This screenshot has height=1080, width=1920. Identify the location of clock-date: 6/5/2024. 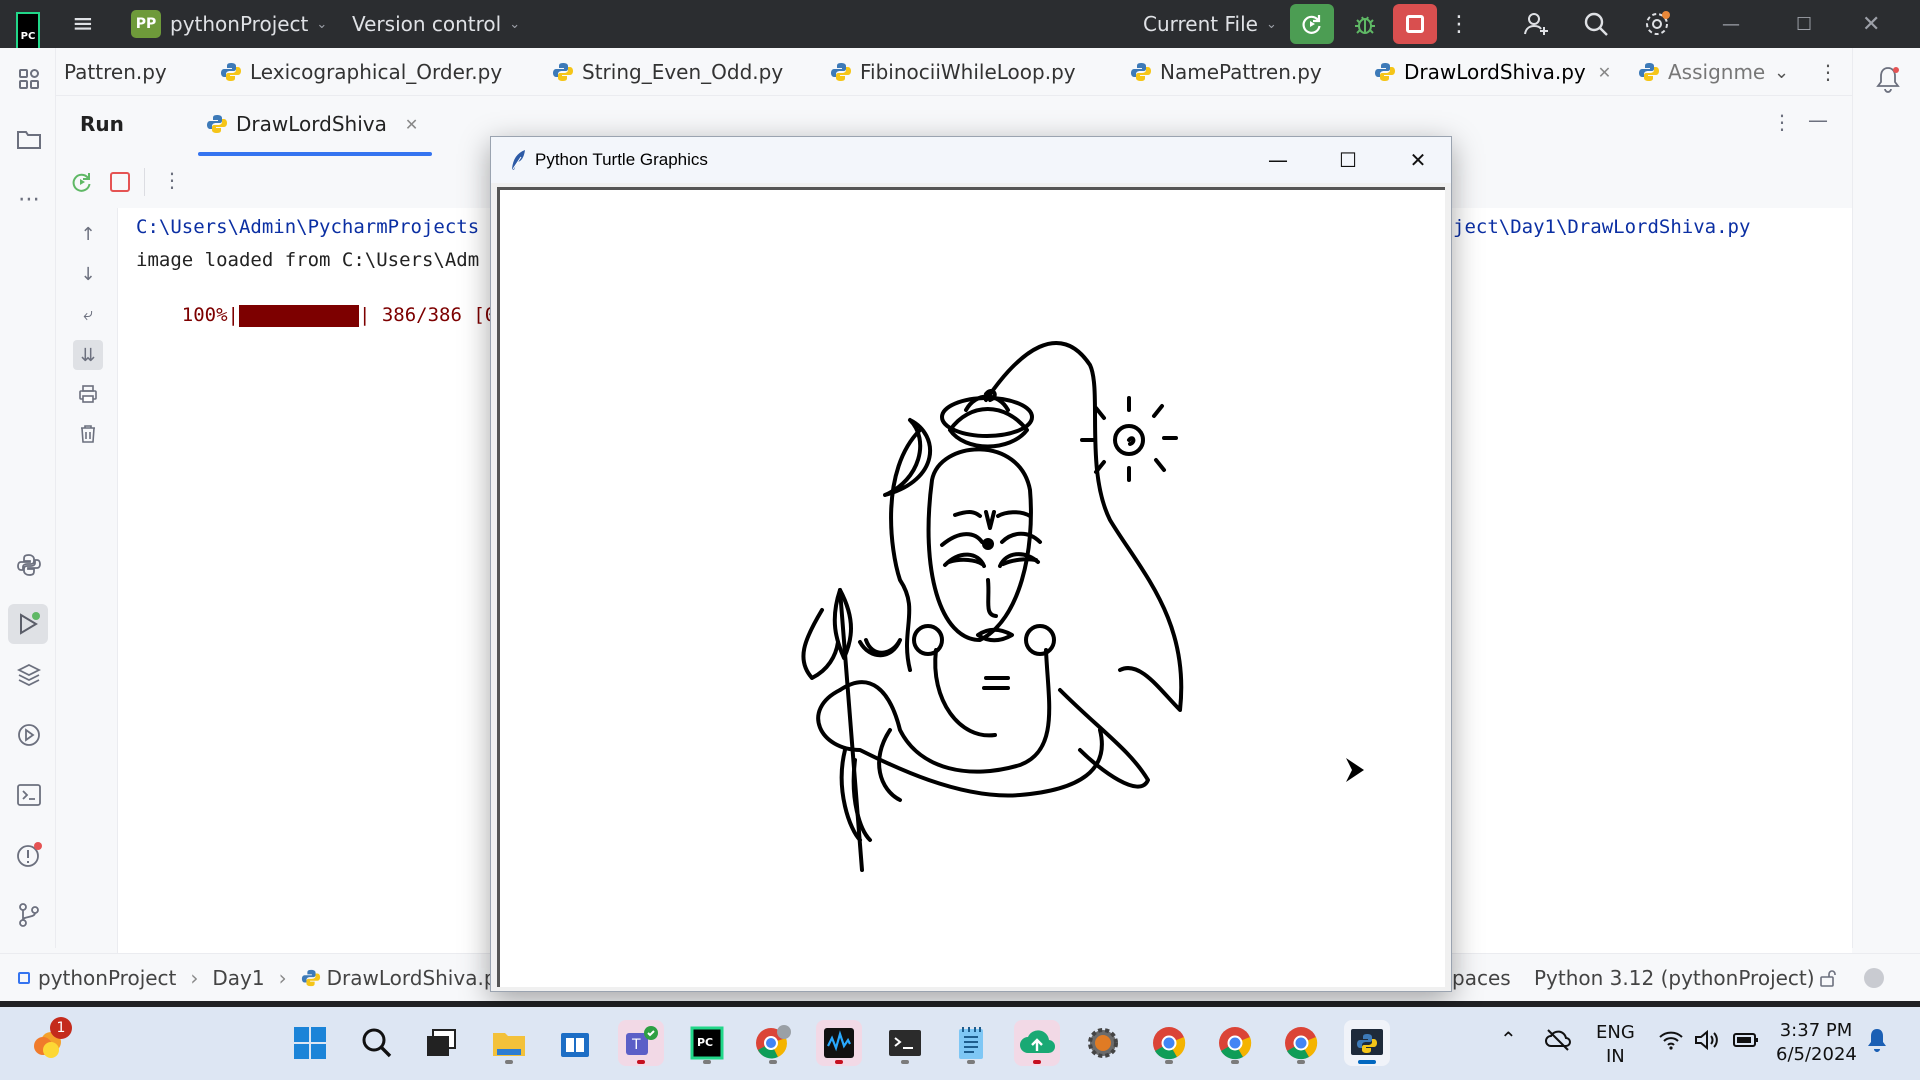
(1816, 1054).